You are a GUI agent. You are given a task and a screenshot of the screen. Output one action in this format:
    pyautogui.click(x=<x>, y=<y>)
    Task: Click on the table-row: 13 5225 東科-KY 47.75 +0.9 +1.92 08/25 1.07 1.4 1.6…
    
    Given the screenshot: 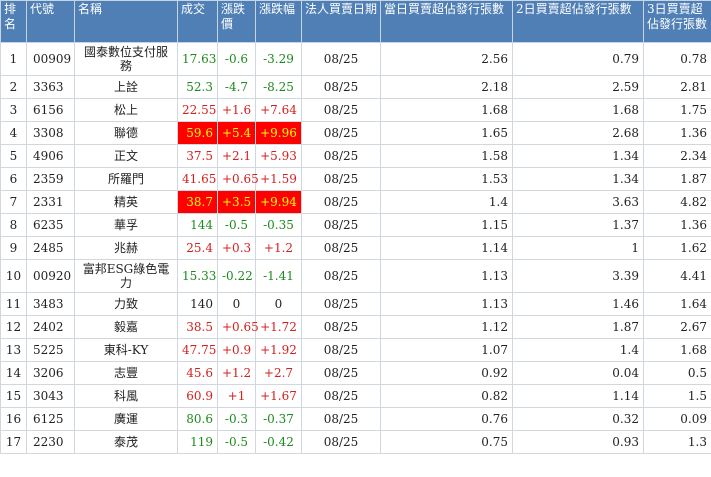 What is the action you would take?
    pyautogui.click(x=355, y=350)
    